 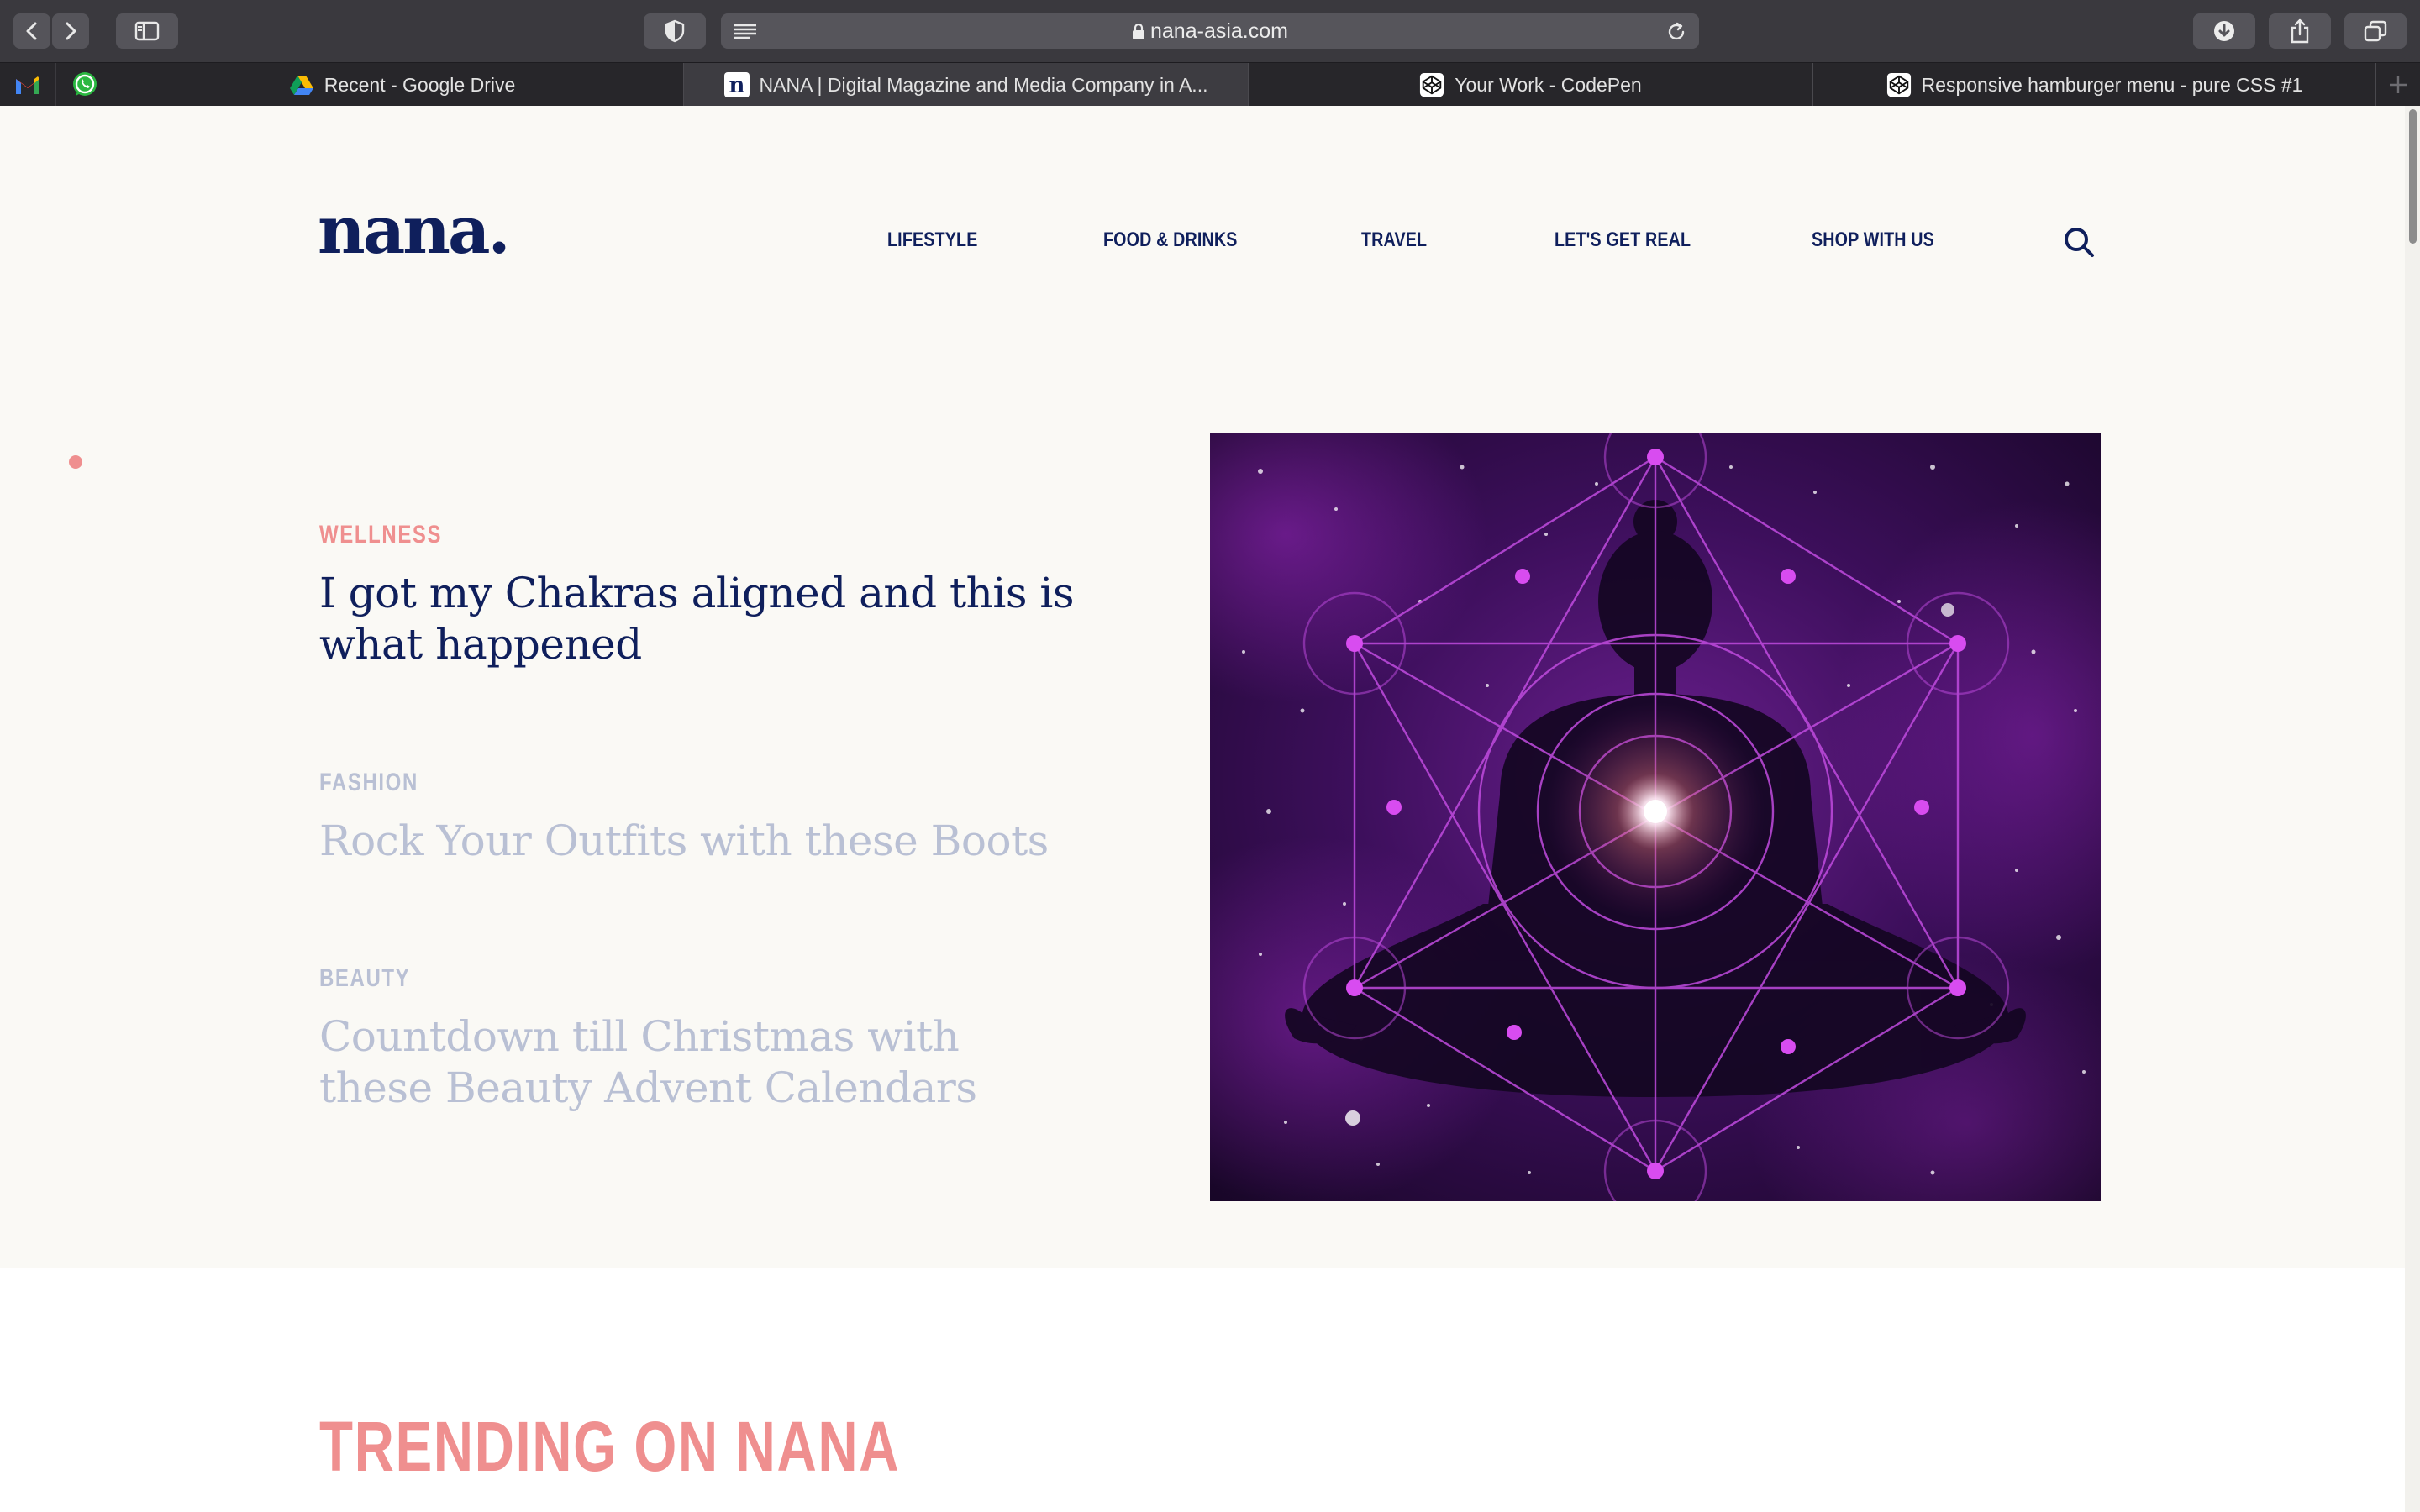 I want to click on pinned-tab-whatsapp, so click(x=85, y=85).